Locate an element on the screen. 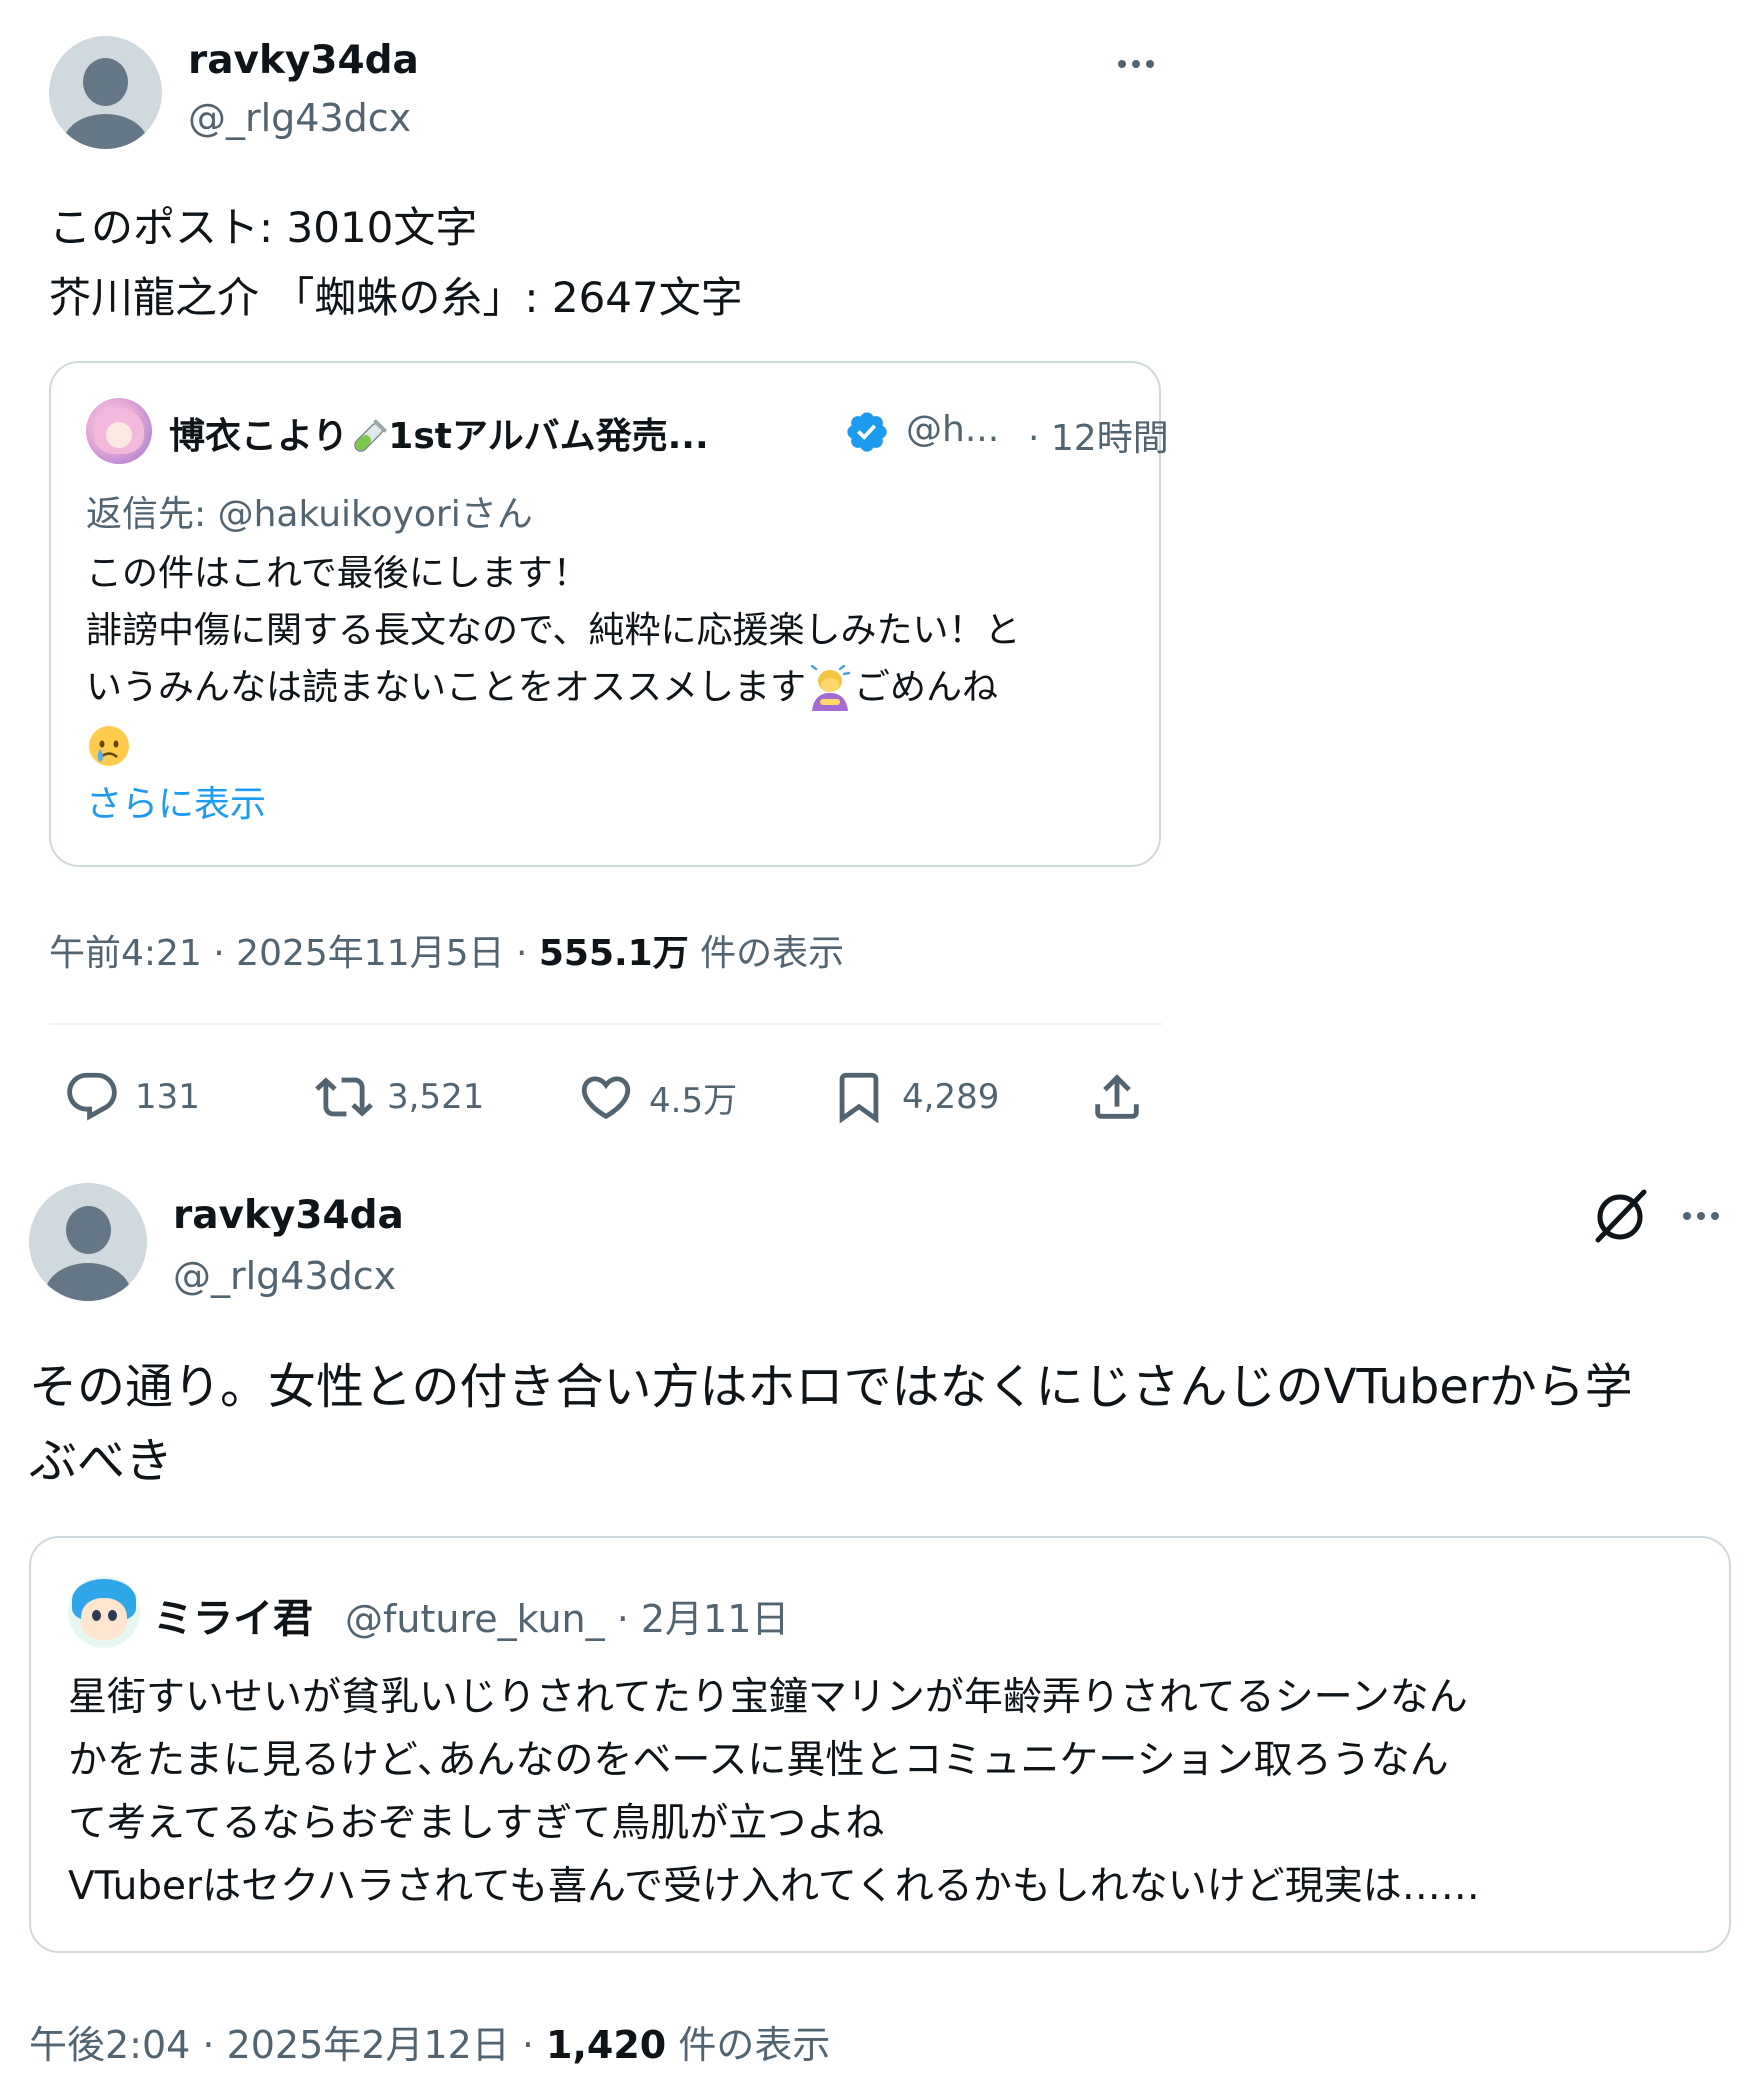  quoted-text-segment: ごめんね is located at coordinates (926, 687).